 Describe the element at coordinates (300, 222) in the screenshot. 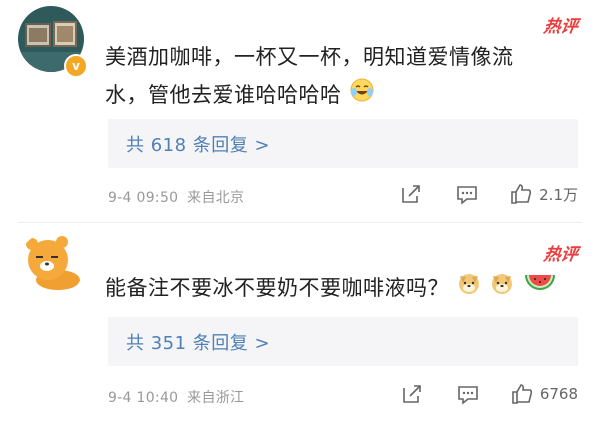

I see `comment-divider` at that location.